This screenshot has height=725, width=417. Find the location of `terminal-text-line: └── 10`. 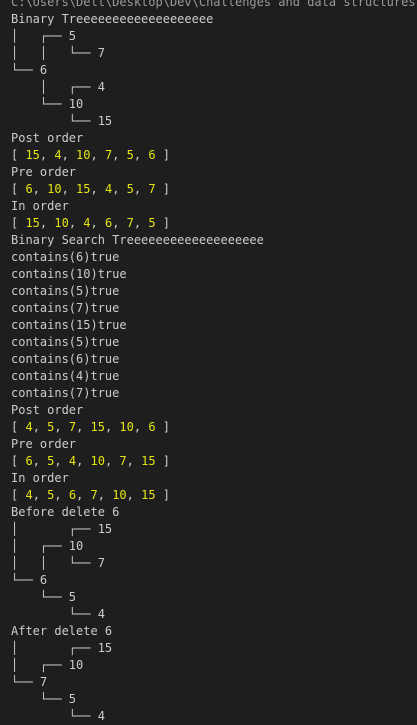

terminal-text-line: └── 10 is located at coordinates (47, 104).